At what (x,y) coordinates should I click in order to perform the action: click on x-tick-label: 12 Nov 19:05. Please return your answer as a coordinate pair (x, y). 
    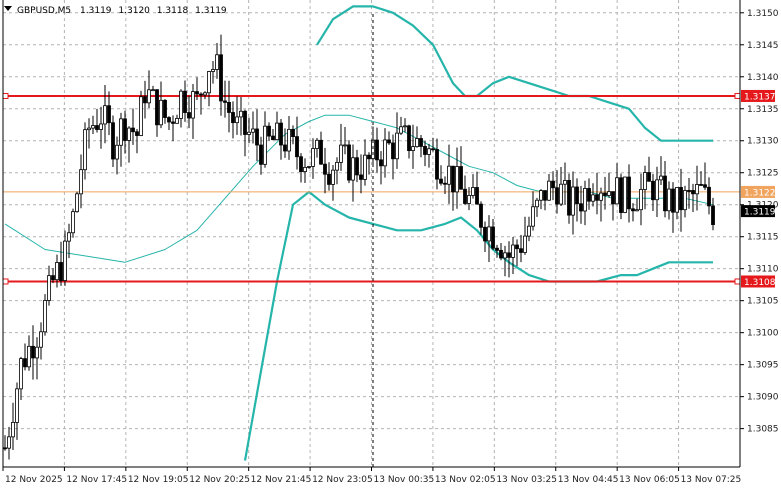
    Looking at the image, I should click on (158, 480).